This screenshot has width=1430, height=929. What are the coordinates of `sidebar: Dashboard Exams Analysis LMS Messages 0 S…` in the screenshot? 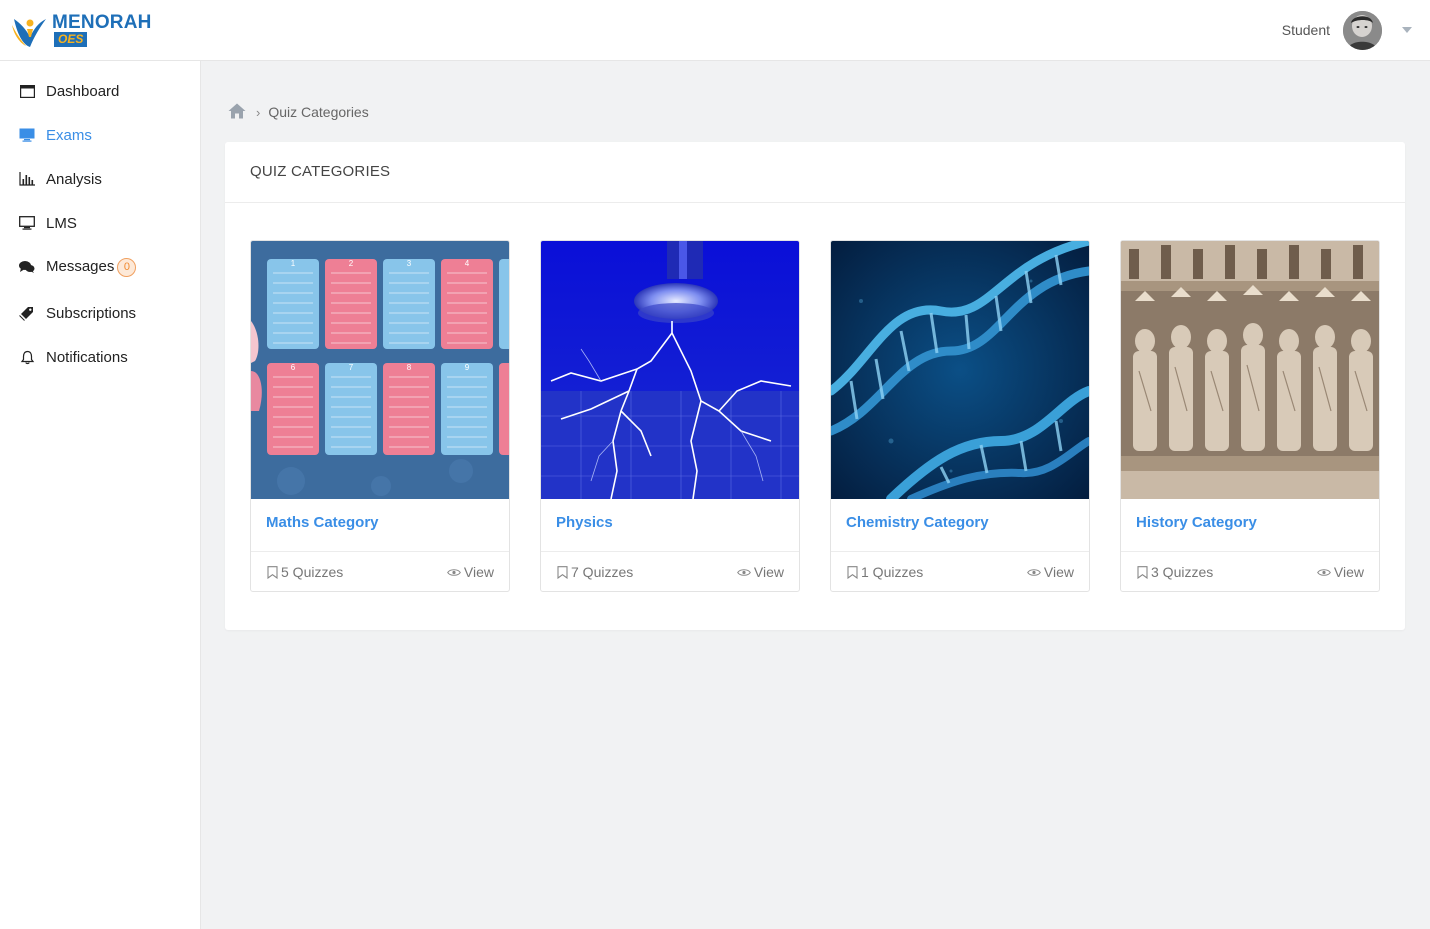 It's located at (100, 495).